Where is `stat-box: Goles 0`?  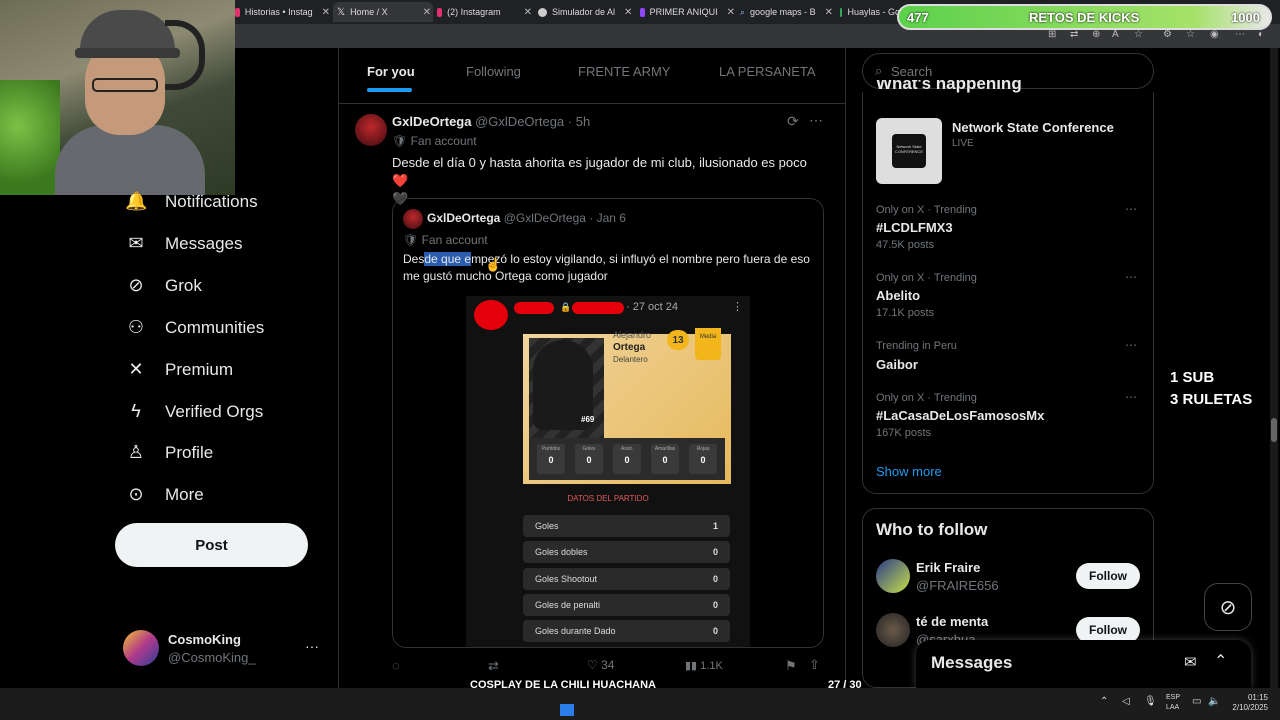
stat-box: Goles 0 is located at coordinates (589, 459).